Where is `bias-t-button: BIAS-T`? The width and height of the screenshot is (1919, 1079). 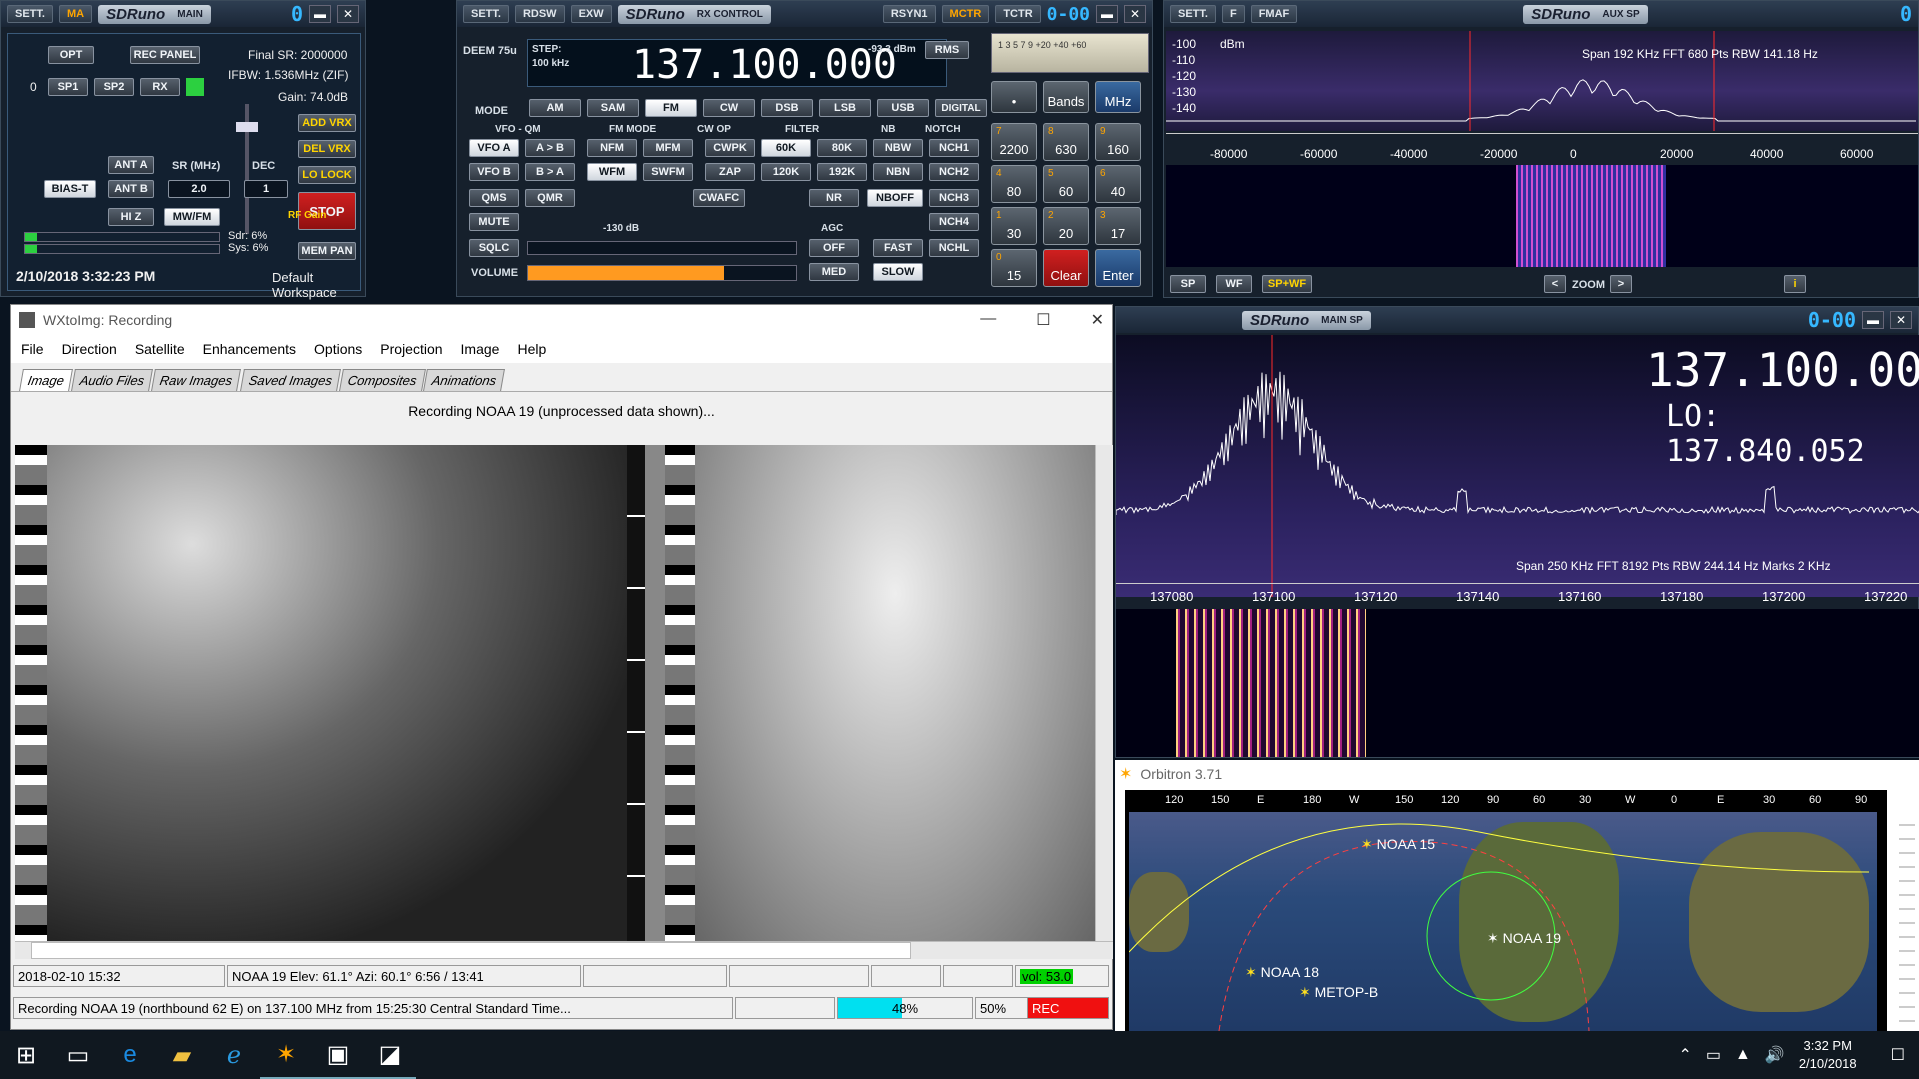 bias-t-button: BIAS-T is located at coordinates (70, 189).